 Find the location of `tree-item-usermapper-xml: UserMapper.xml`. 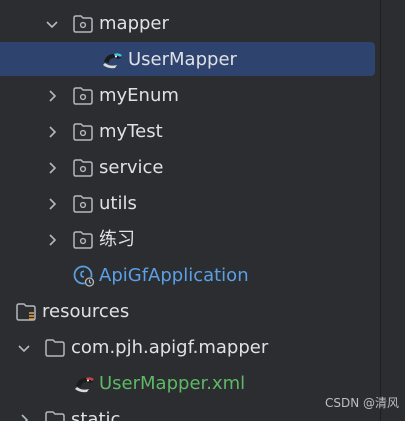

tree-item-usermapper-xml: UserMapper.xml is located at coordinates (190, 384).